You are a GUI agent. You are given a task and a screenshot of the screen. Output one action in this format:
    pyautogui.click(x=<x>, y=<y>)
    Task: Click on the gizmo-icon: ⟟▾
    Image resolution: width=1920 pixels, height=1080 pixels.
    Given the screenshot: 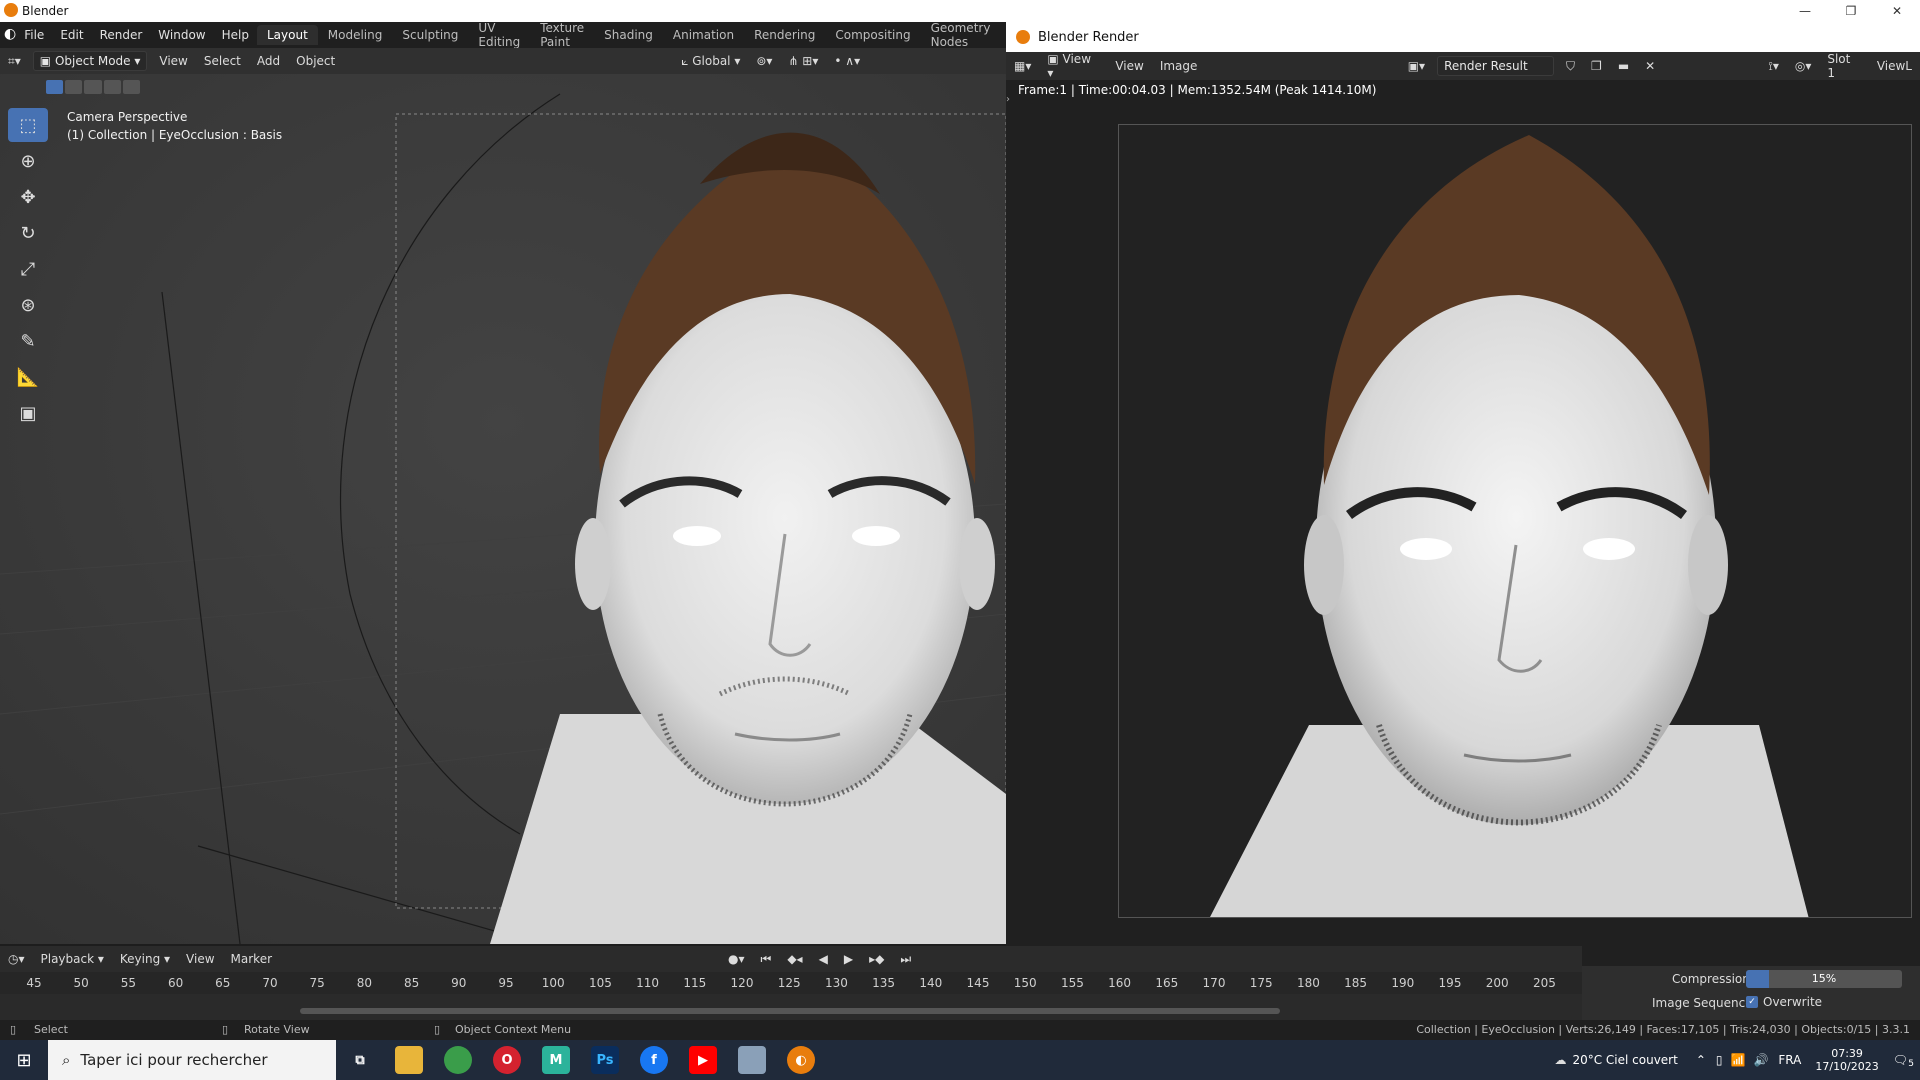 What is the action you would take?
    pyautogui.click(x=1773, y=66)
    